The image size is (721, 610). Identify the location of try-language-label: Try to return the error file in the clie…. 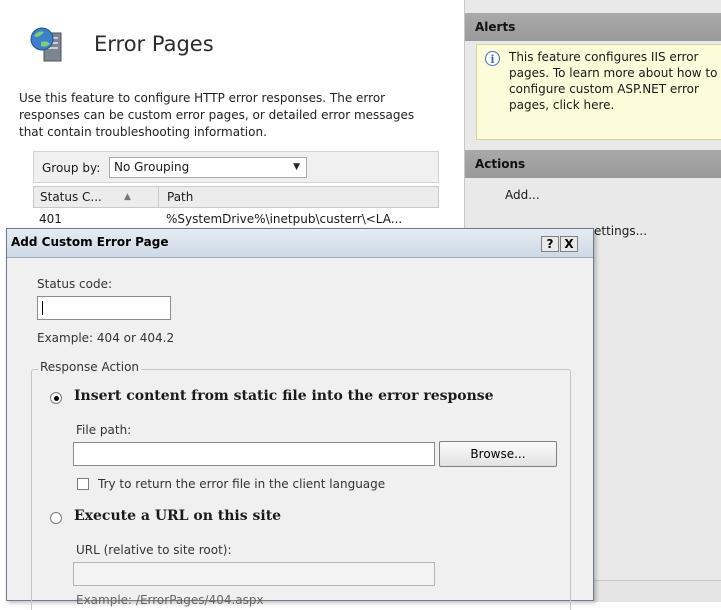
(241, 484).